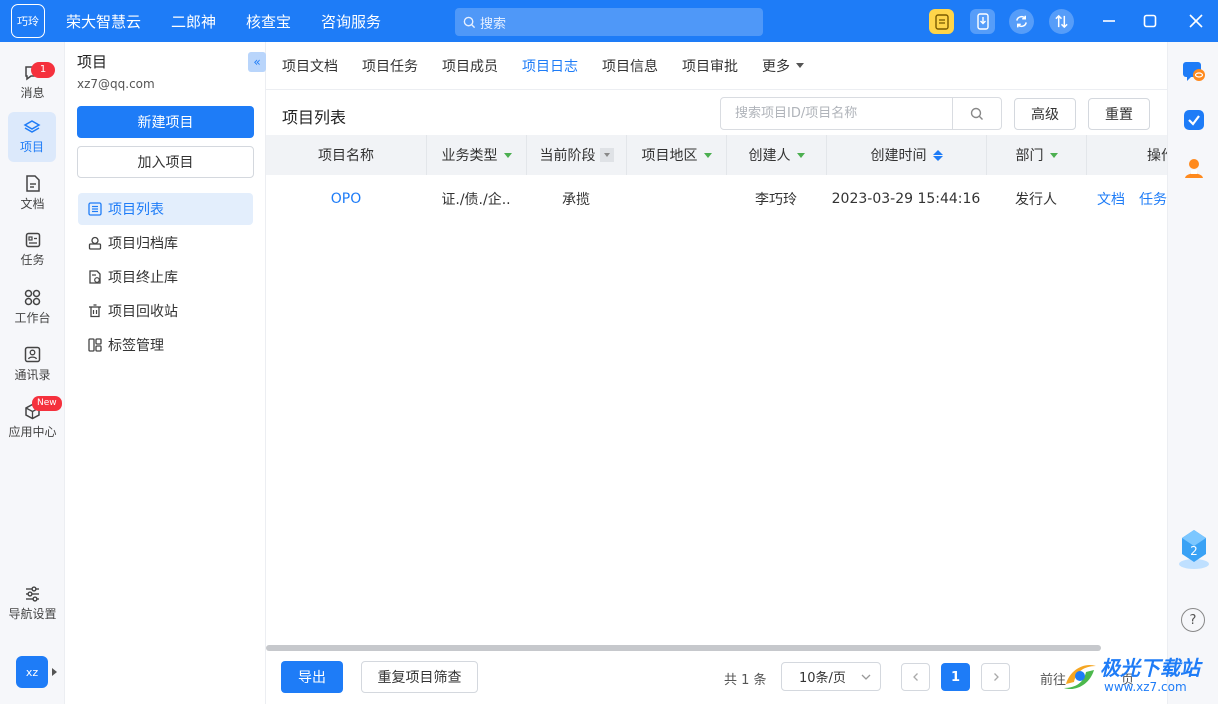  Describe the element at coordinates (165, 209) in the screenshot. I see `menu-item-project-list: 项目列表` at that location.